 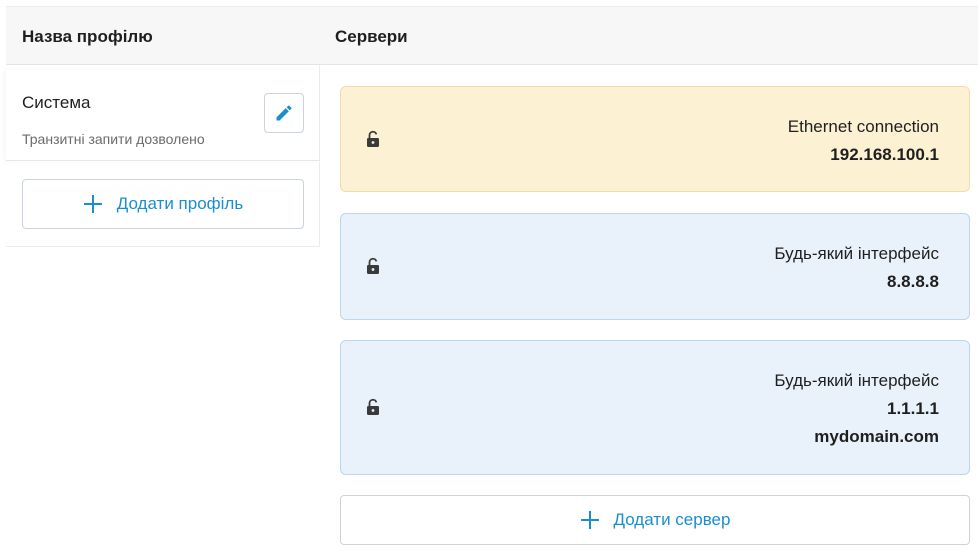 I want to click on edit-profile-button, so click(x=284, y=113).